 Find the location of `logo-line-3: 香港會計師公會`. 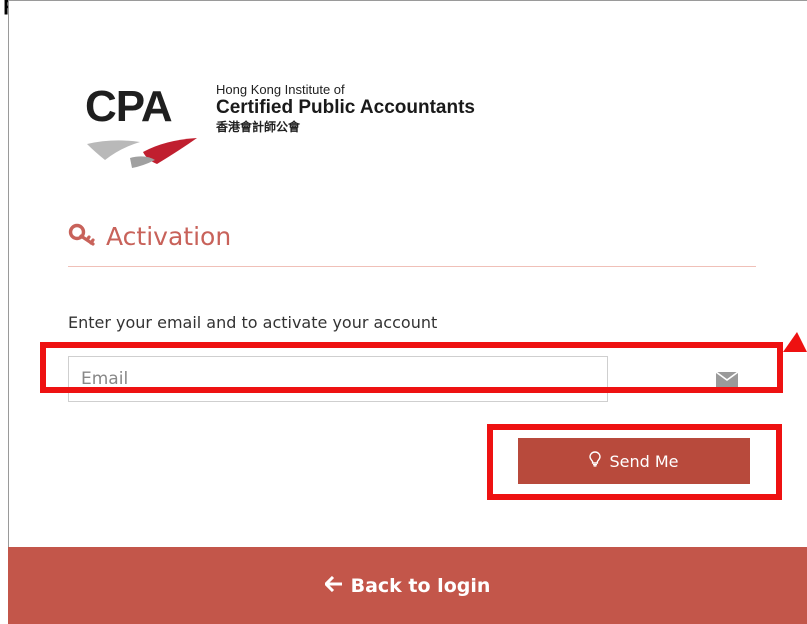

logo-line-3: 香港會計師公會 is located at coordinates (258, 127).